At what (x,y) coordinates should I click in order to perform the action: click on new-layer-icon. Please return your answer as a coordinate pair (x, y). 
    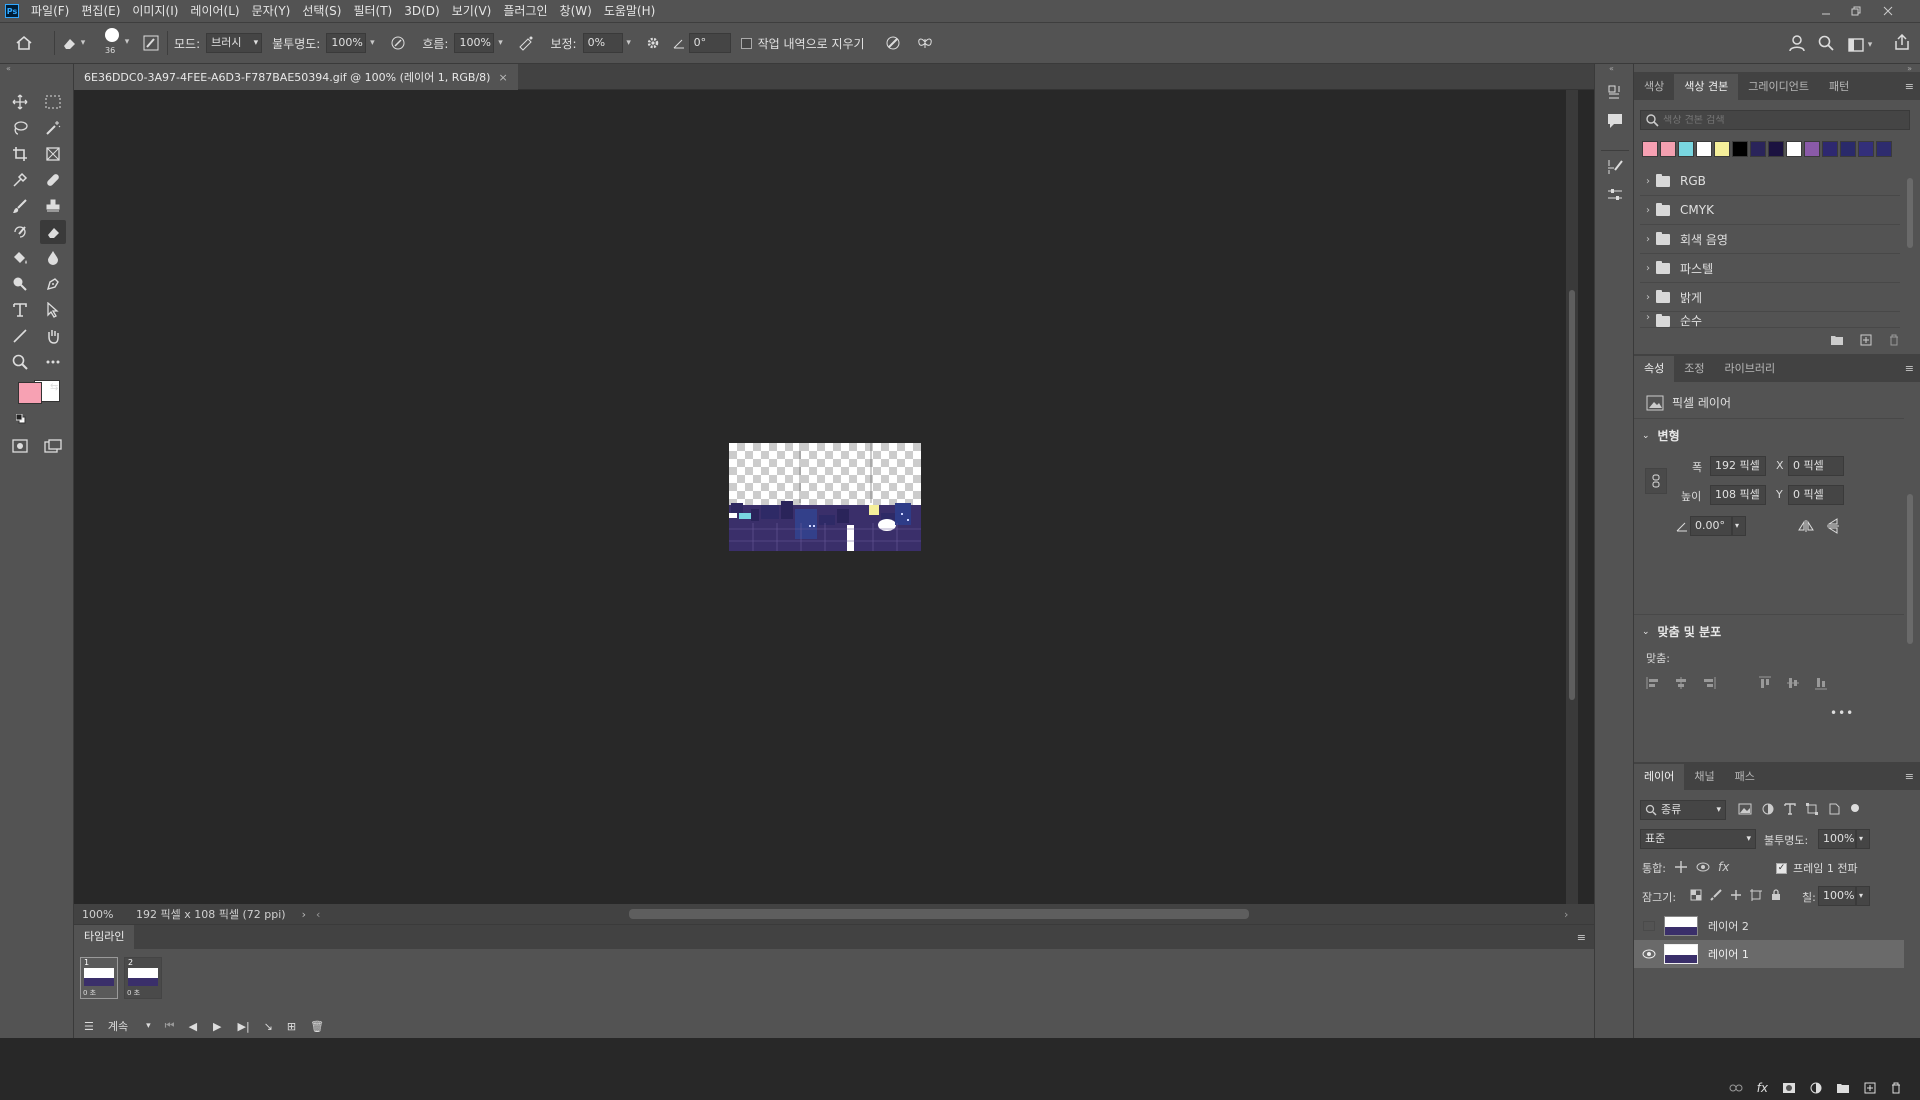
    Looking at the image, I should click on (1870, 1088).